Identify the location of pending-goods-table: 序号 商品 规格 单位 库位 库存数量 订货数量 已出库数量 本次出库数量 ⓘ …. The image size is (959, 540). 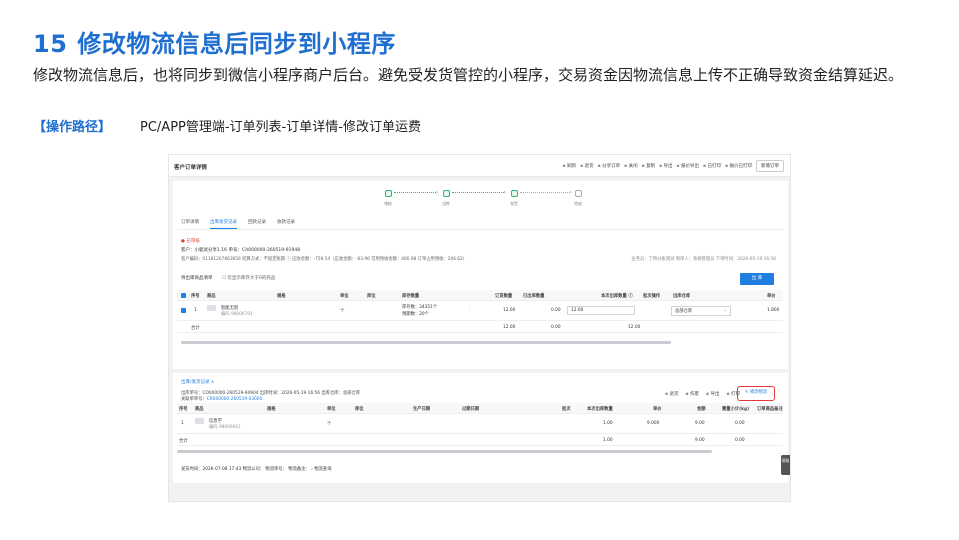
(480, 311).